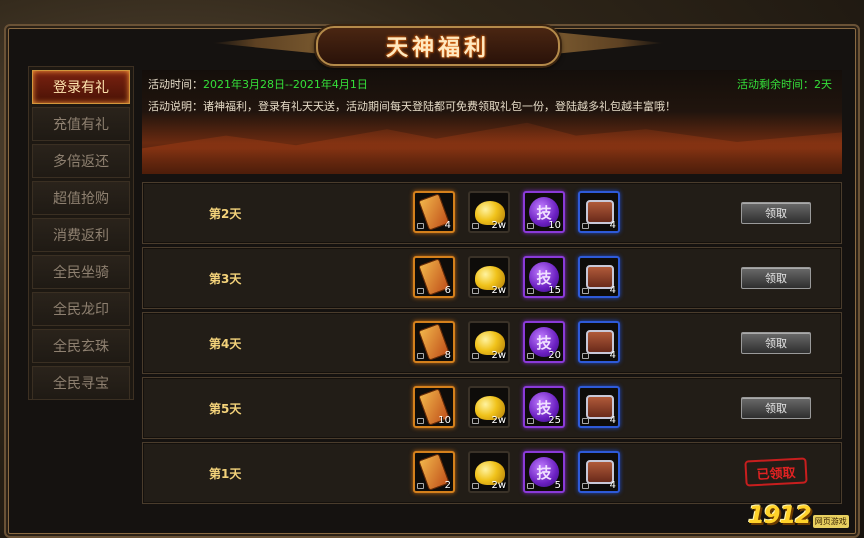  What do you see at coordinates (81, 161) in the screenshot?
I see `sidebar-item-multiple-return: 多倍返还` at bounding box center [81, 161].